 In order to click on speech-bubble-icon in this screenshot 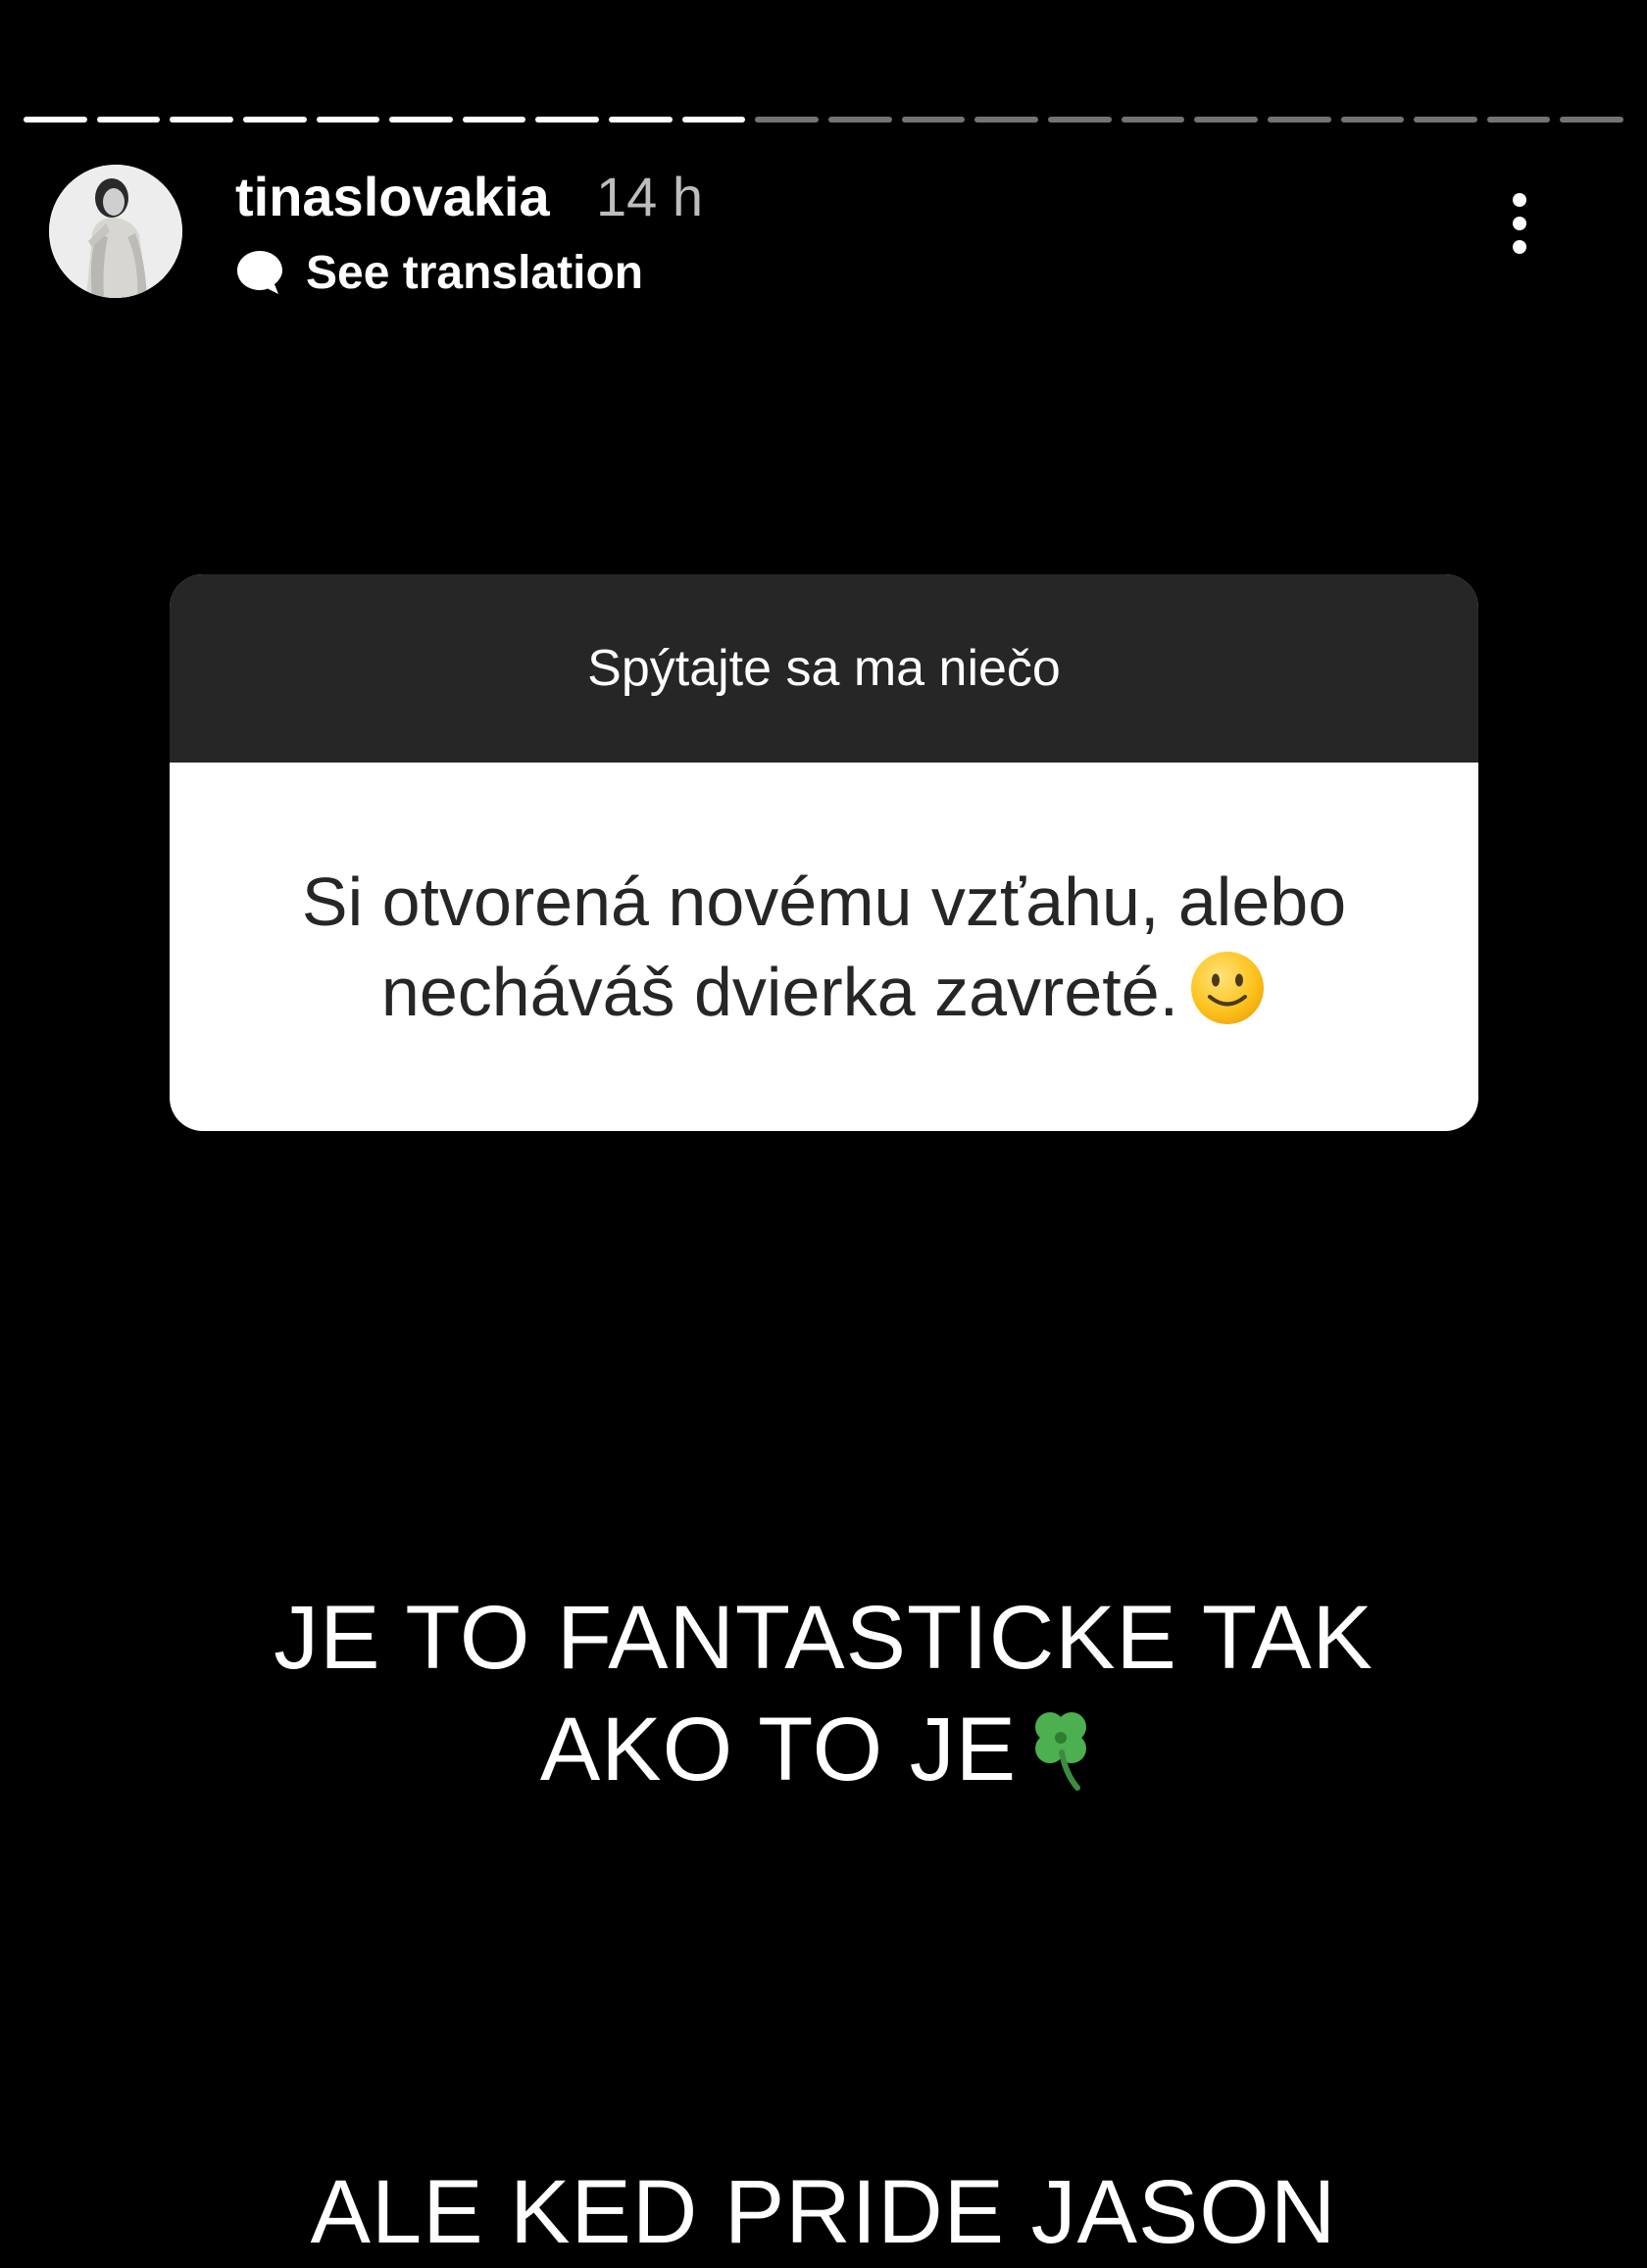, I will do `click(259, 272)`.